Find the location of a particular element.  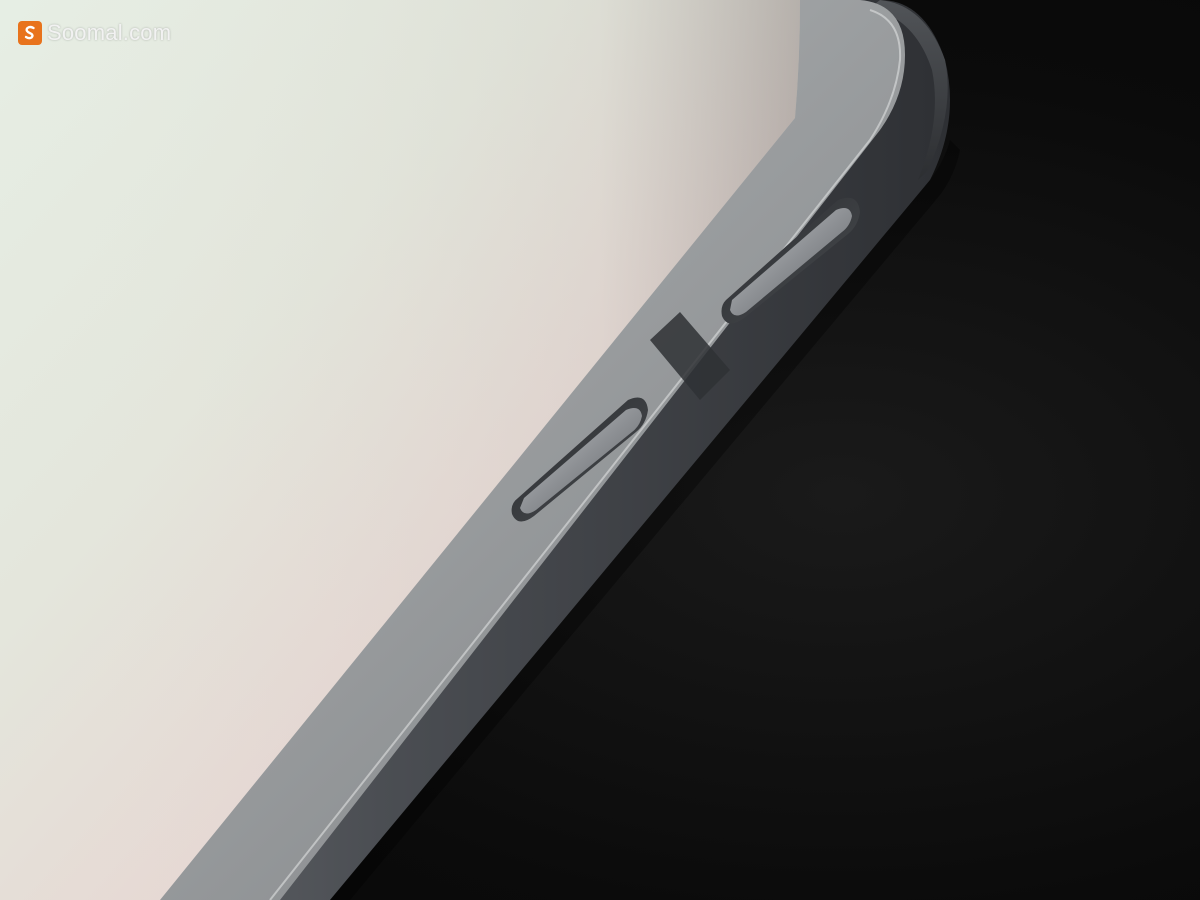

watermark: Soomal.com is located at coordinates (94, 33).